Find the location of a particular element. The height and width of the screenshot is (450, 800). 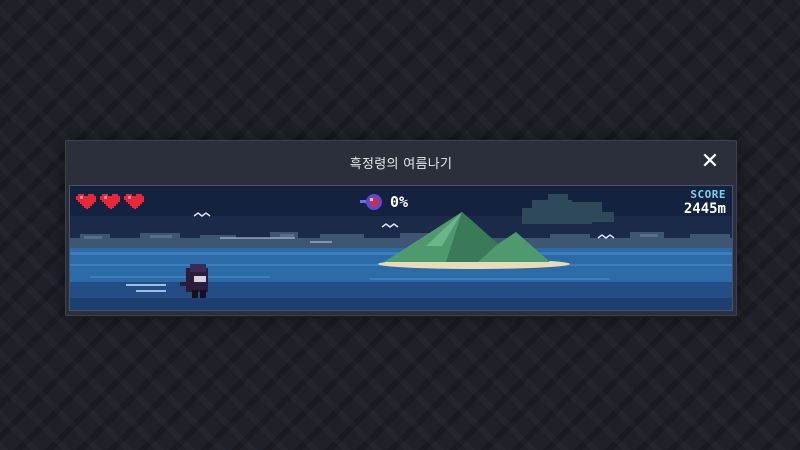

score-label: SCORE is located at coordinates (708, 194).